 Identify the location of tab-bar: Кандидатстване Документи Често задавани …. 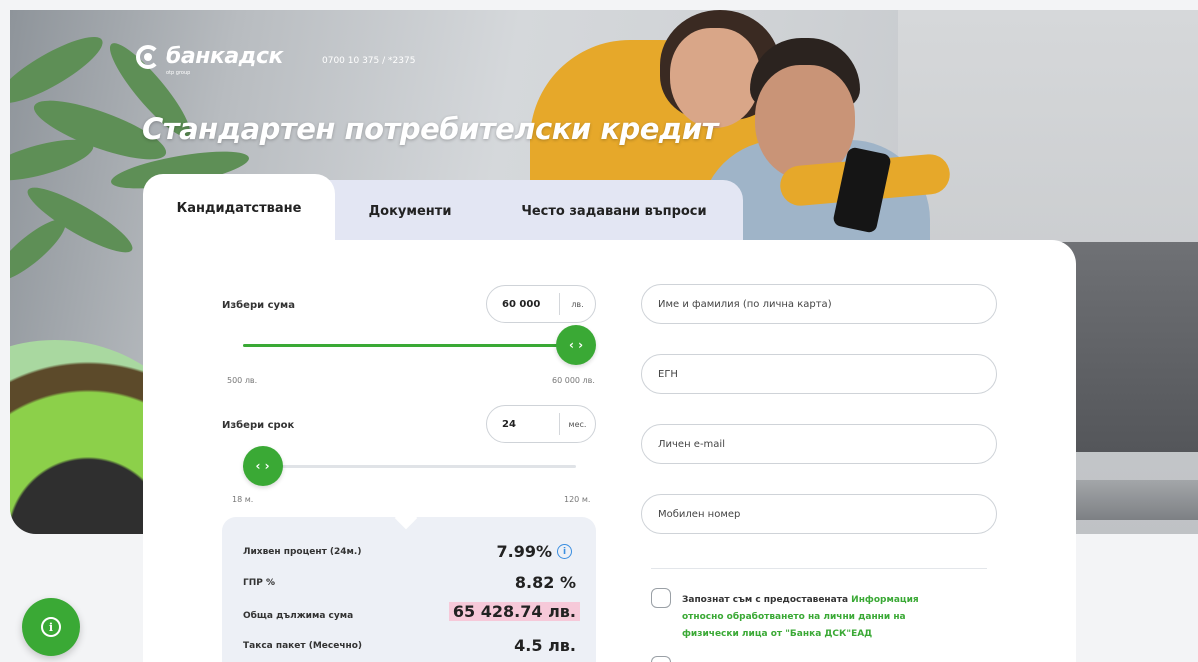
(443, 208).